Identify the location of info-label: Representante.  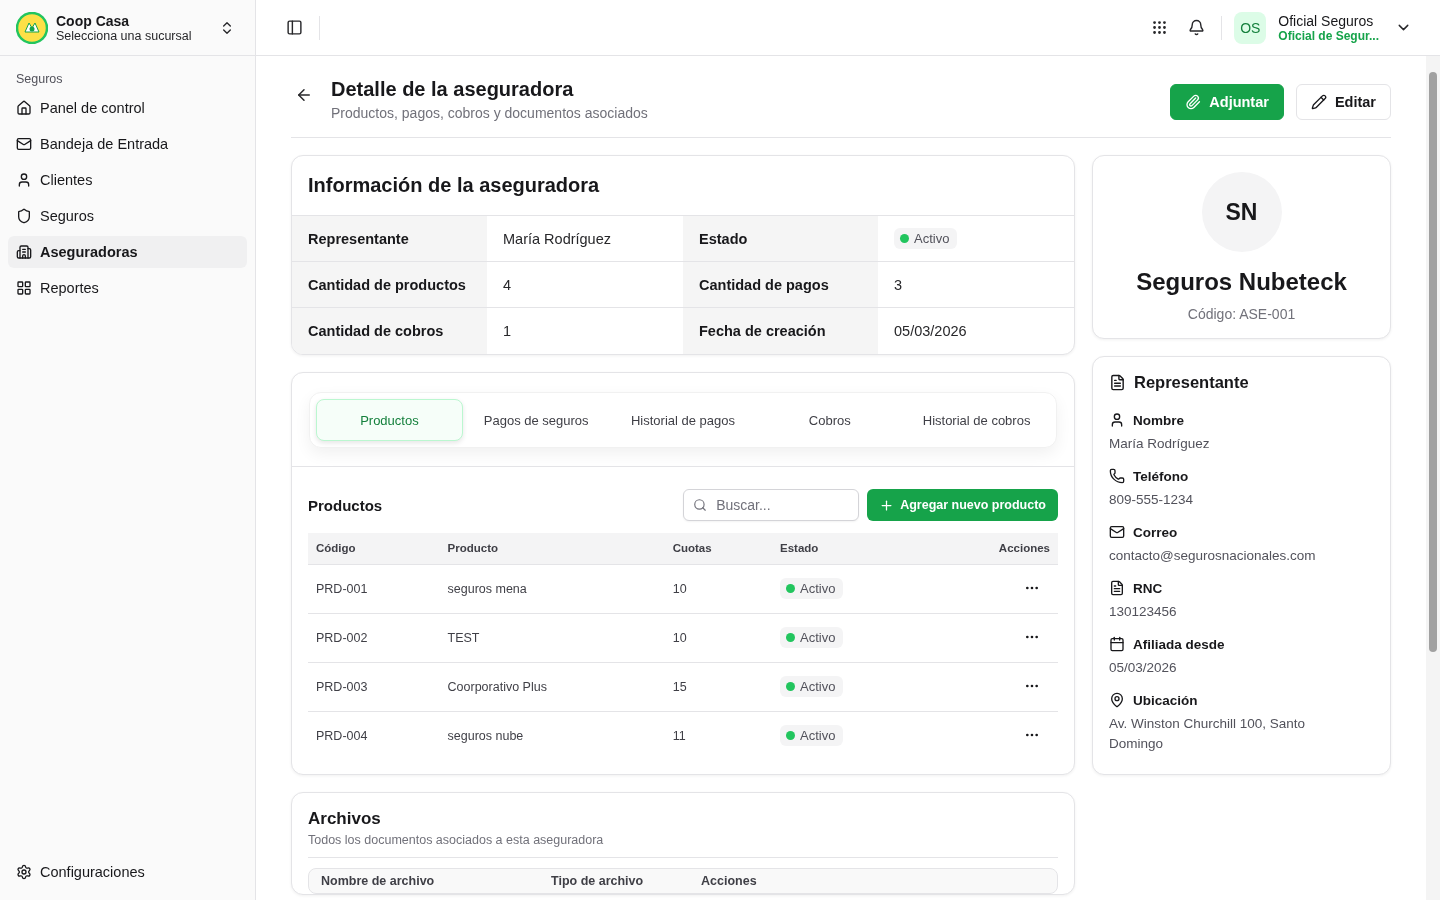
(389, 239).